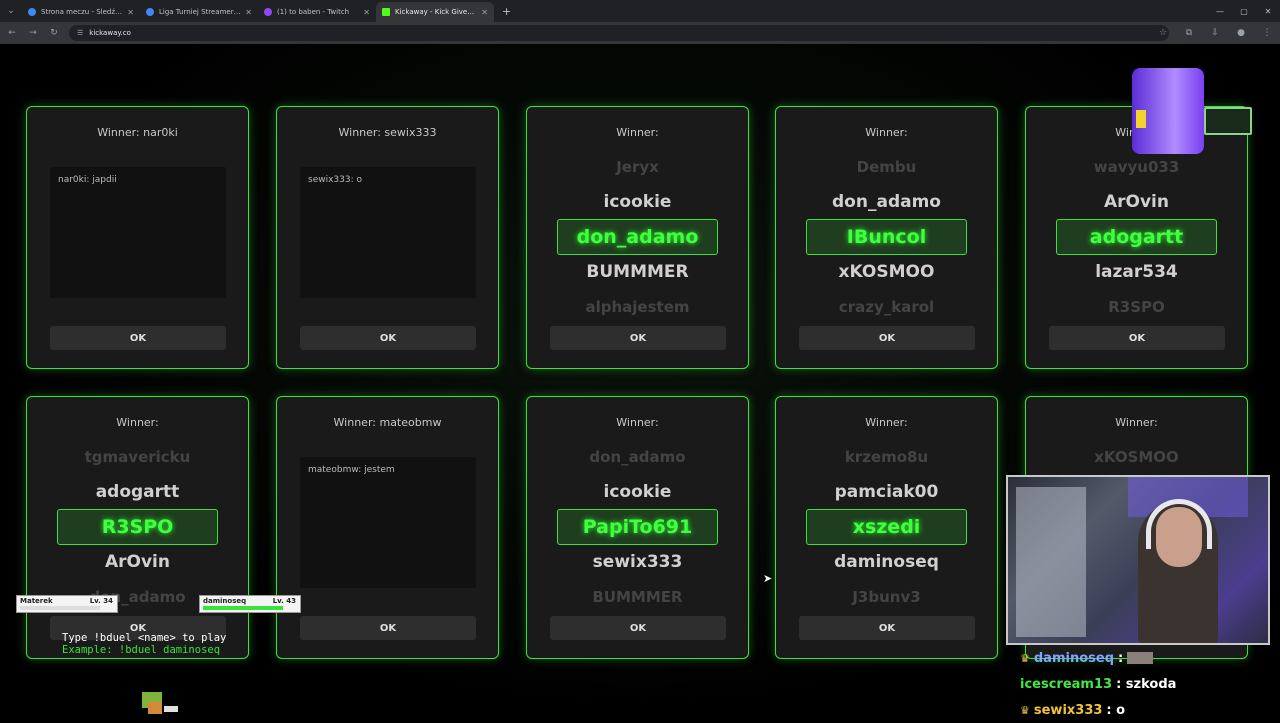 This screenshot has width=1280, height=723. What do you see at coordinates (138, 232) in the screenshot?
I see `winner-message-box: nar0ki: japdii` at bounding box center [138, 232].